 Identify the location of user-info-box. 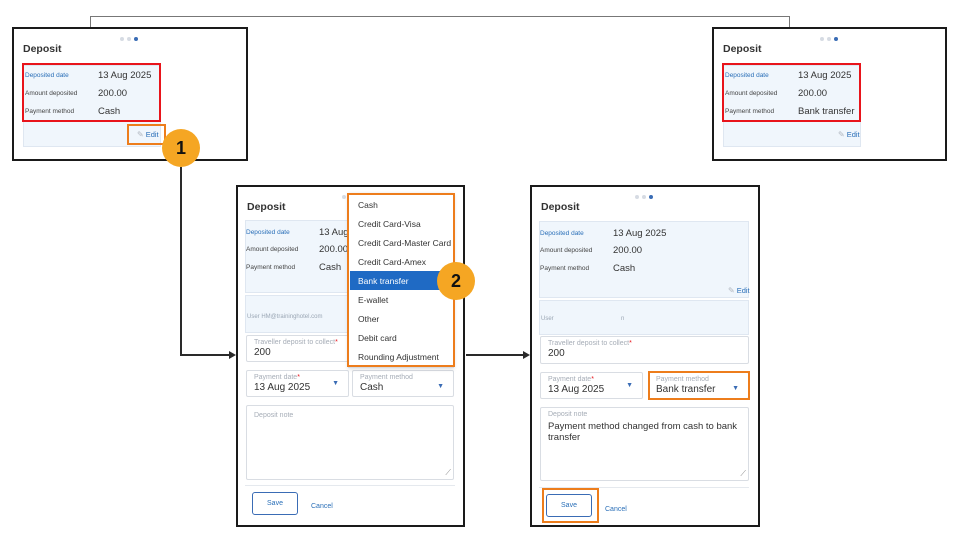
(644, 317).